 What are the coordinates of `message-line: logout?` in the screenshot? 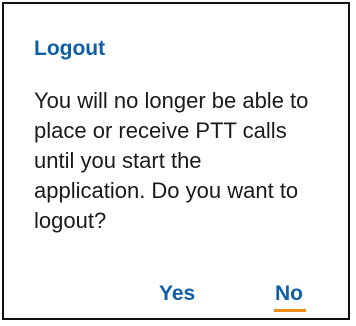 It's located at (70, 220).